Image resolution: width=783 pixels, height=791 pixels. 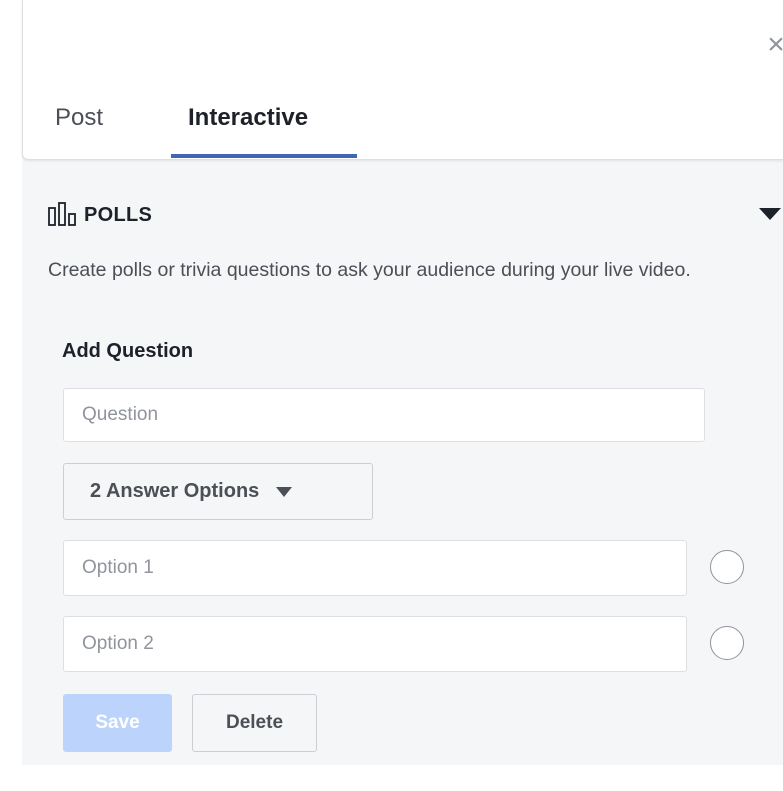 What do you see at coordinates (117, 723) in the screenshot?
I see `save-button: Save` at bounding box center [117, 723].